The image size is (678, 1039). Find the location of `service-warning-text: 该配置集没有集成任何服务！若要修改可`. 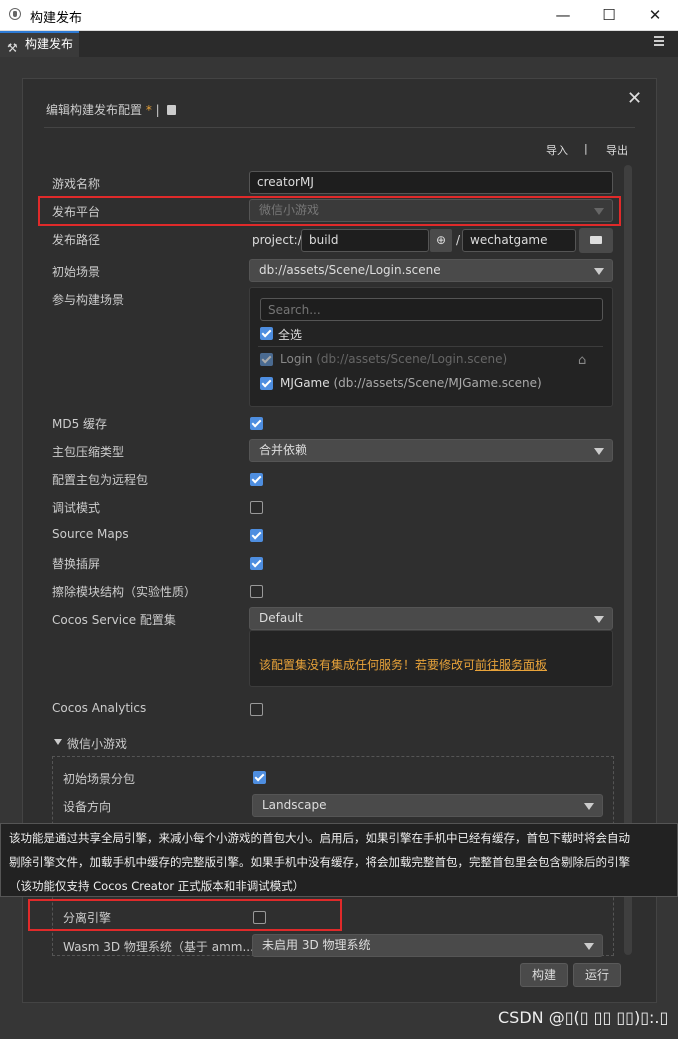

service-warning-text: 该配置集没有集成任何服务！若要修改可 is located at coordinates (367, 665).